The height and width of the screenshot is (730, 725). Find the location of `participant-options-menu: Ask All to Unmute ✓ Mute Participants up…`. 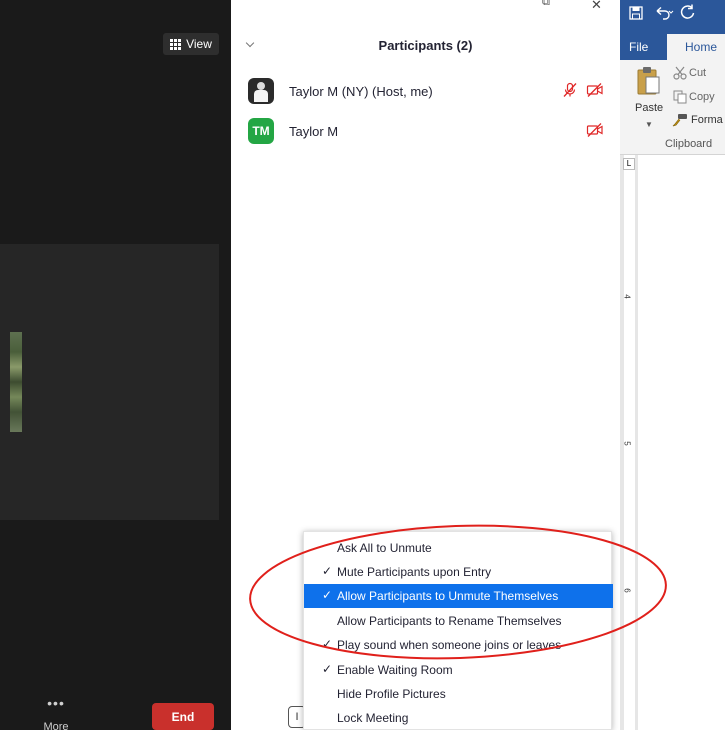

participant-options-menu: Ask All to Unmute ✓ Mute Participants up… is located at coordinates (458, 630).